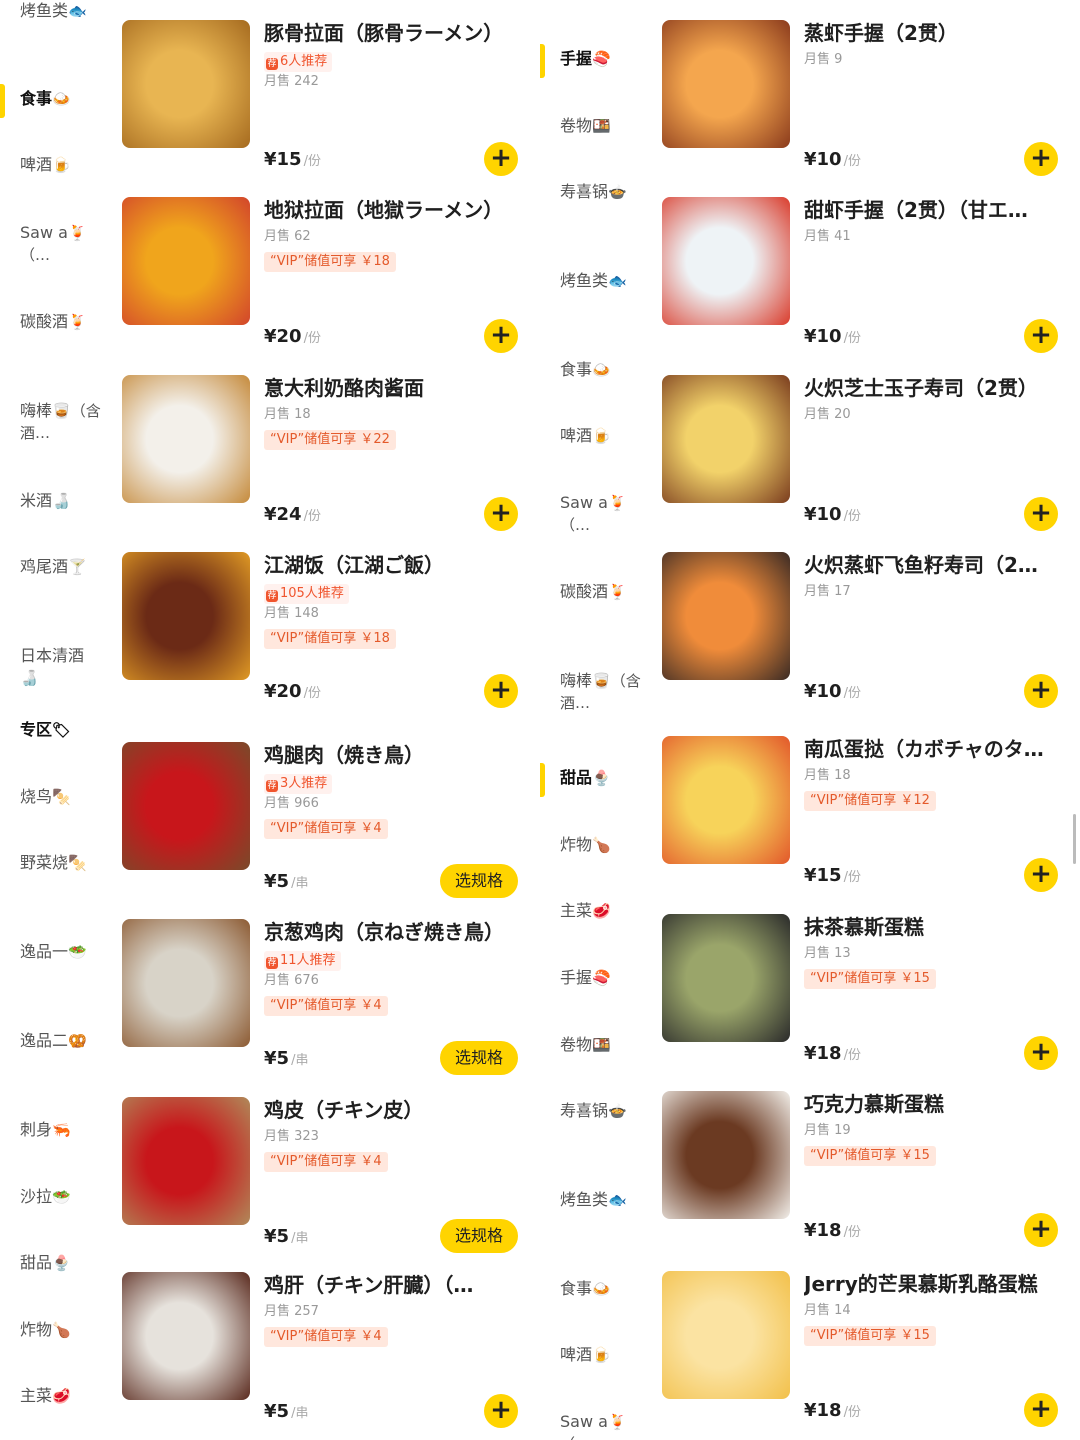 Image resolution: width=1080 pixels, height=1440 pixels. I want to click on item-name: 地狱拉面（地獄ラーメン）, so click(395, 210).